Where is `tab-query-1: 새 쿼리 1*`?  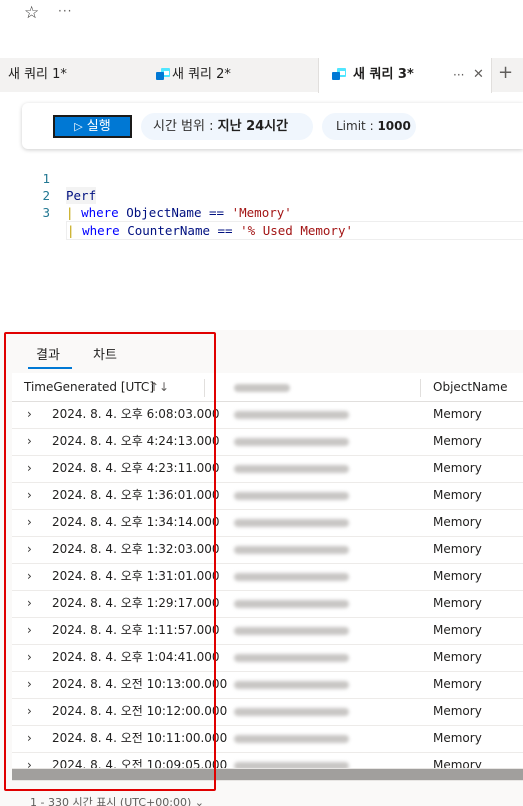
tab-query-1: 새 쿼리 1* is located at coordinates (37, 75).